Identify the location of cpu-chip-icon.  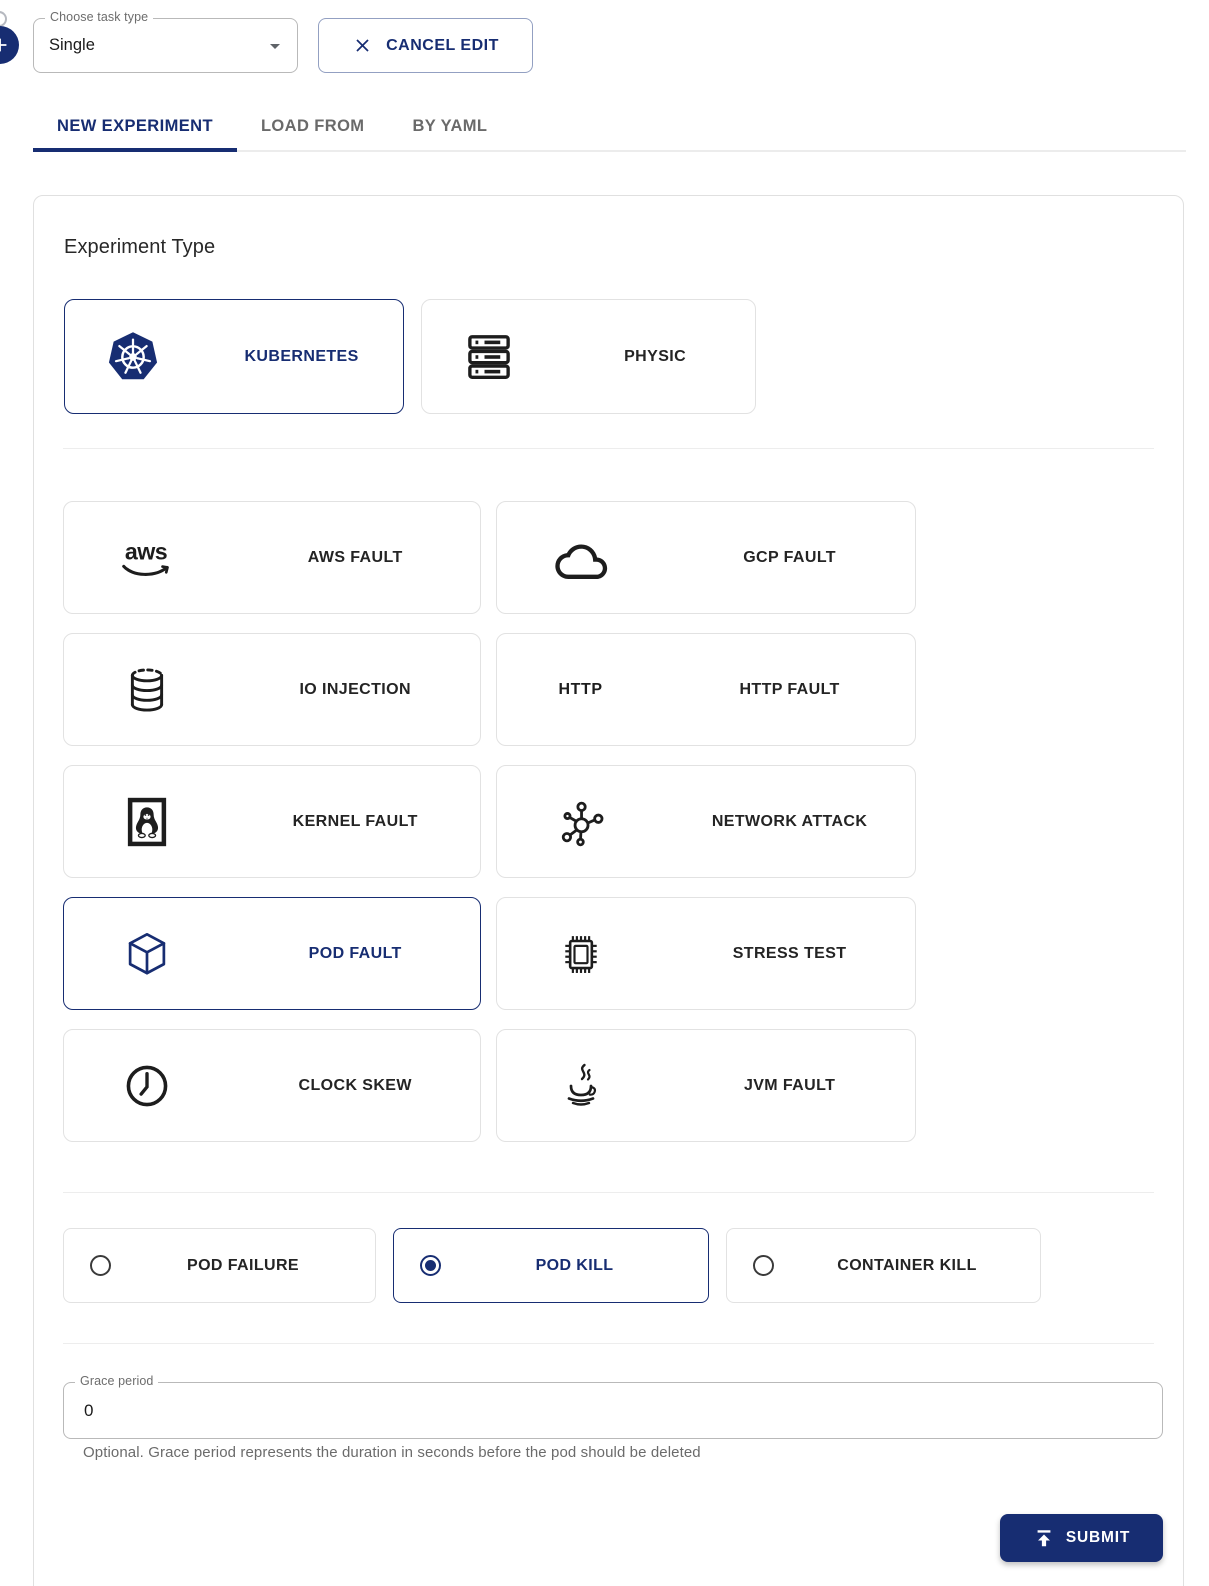
(580, 954).